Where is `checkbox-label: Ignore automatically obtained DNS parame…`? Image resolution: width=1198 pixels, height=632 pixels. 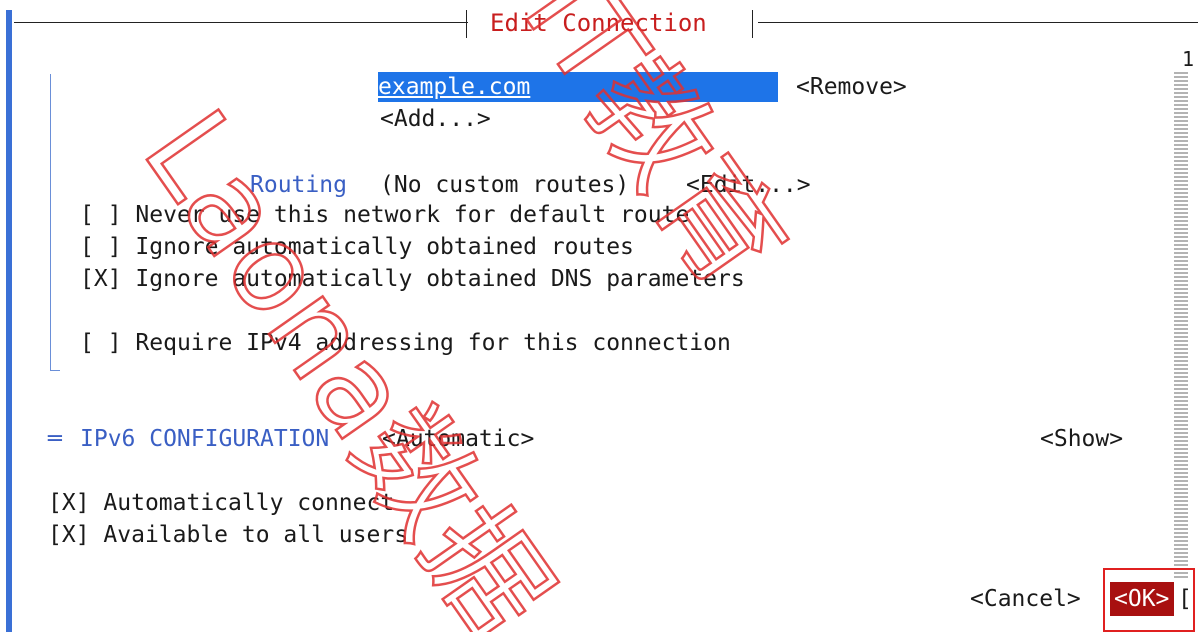 checkbox-label: Ignore automatically obtained DNS parame… is located at coordinates (440, 279).